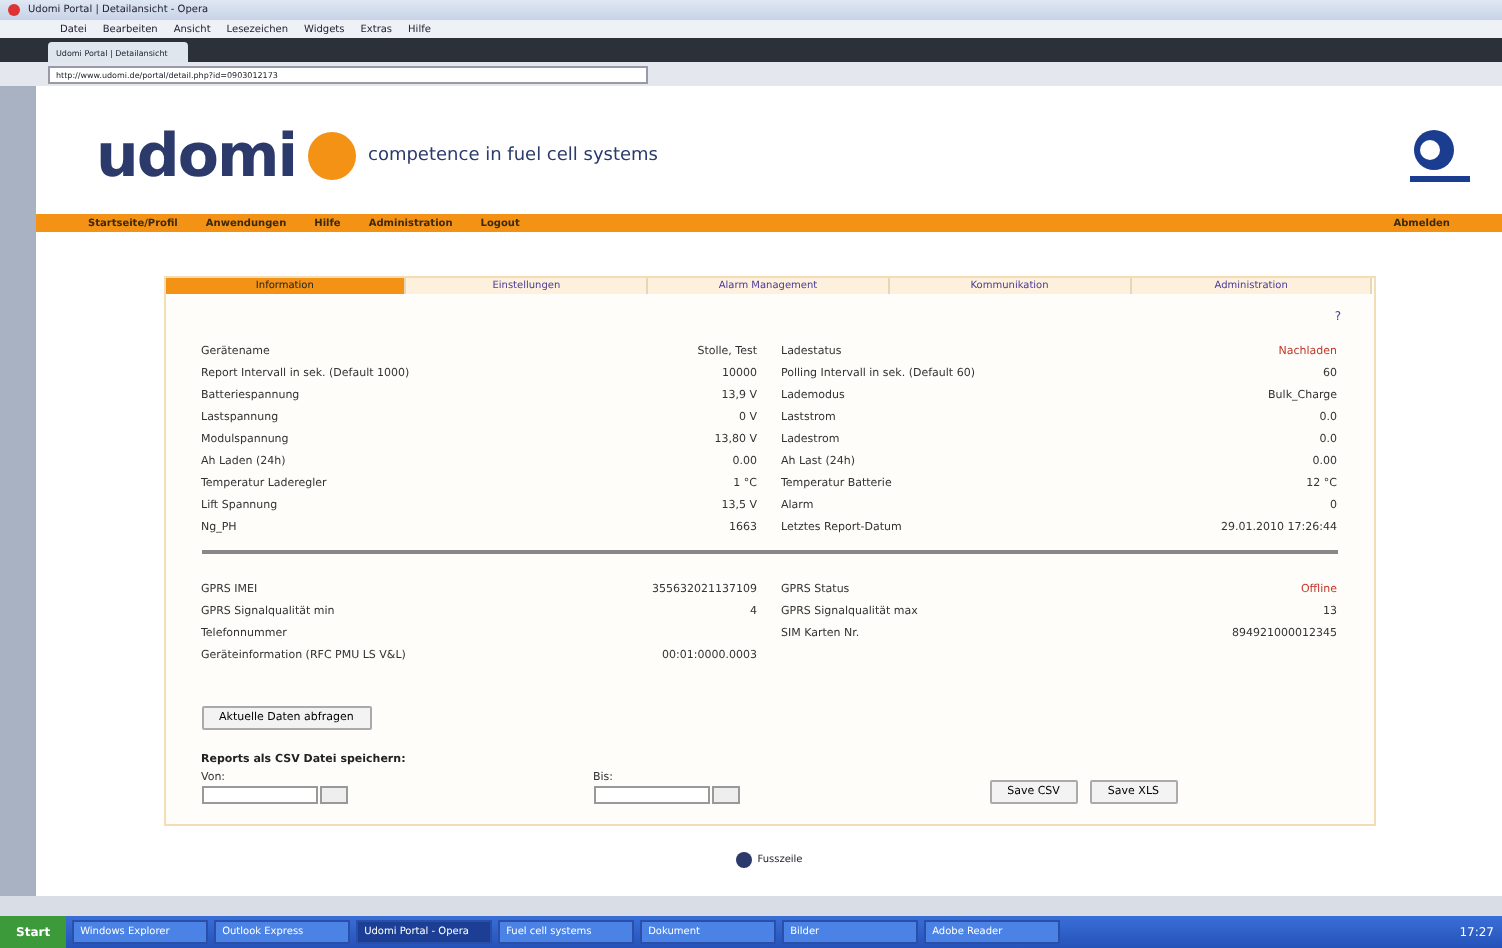 The width and height of the screenshot is (1502, 948). What do you see at coordinates (14, 10) in the screenshot?
I see `browser-icon` at bounding box center [14, 10].